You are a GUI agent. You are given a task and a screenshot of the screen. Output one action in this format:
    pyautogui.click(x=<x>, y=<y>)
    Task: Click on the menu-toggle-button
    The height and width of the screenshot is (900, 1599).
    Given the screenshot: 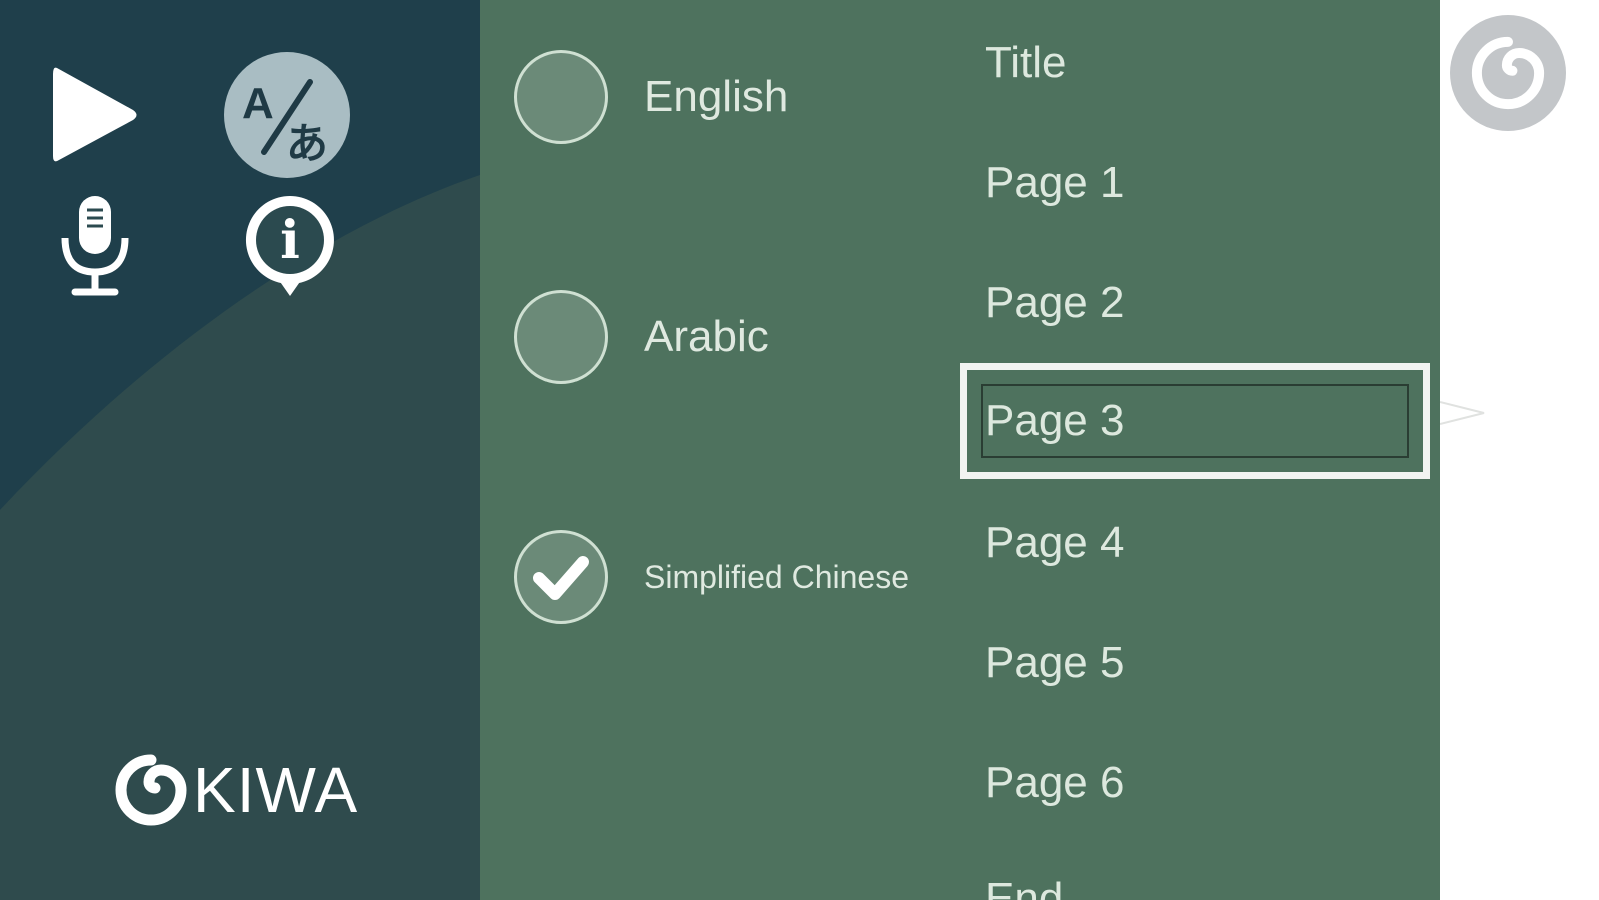 What is the action you would take?
    pyautogui.click(x=1508, y=73)
    